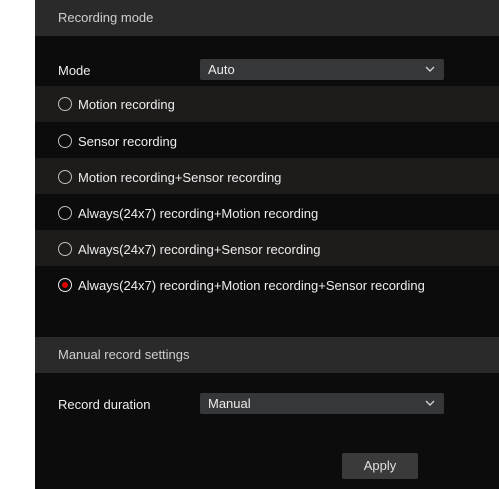  I want to click on record-duration-label: Record duration, so click(104, 404).